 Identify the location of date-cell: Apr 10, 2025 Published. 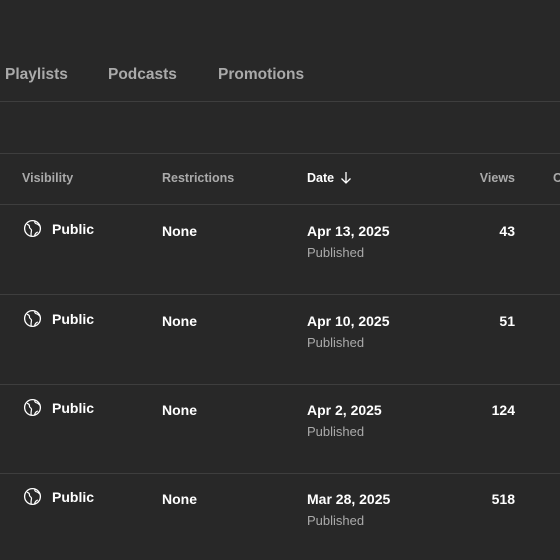
(348, 331).